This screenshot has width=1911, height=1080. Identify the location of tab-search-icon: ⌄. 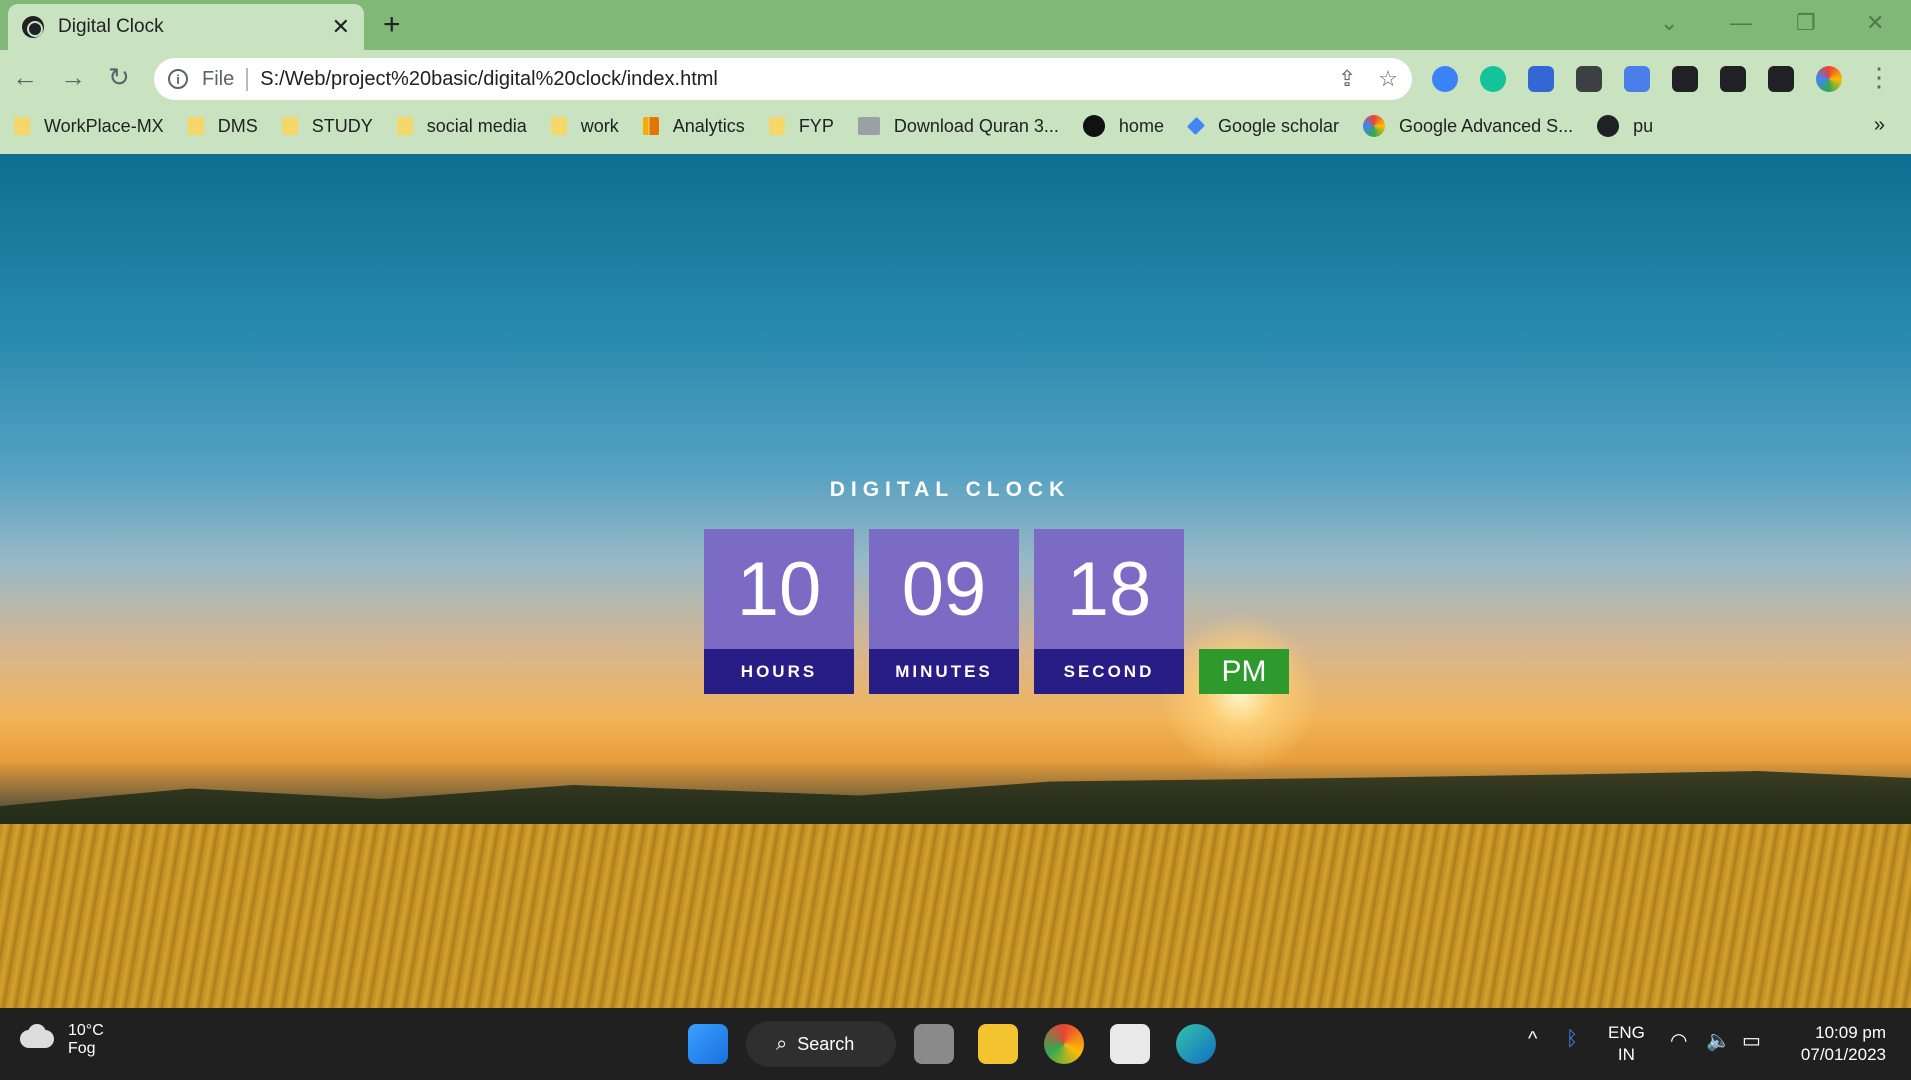
(1669, 23).